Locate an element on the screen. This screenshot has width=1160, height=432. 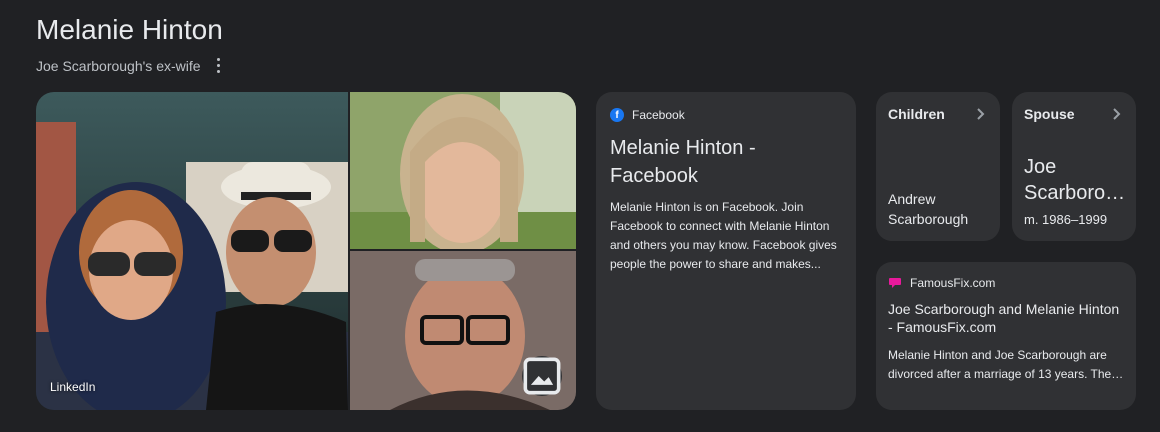
view-images-button is located at coordinates (542, 376).